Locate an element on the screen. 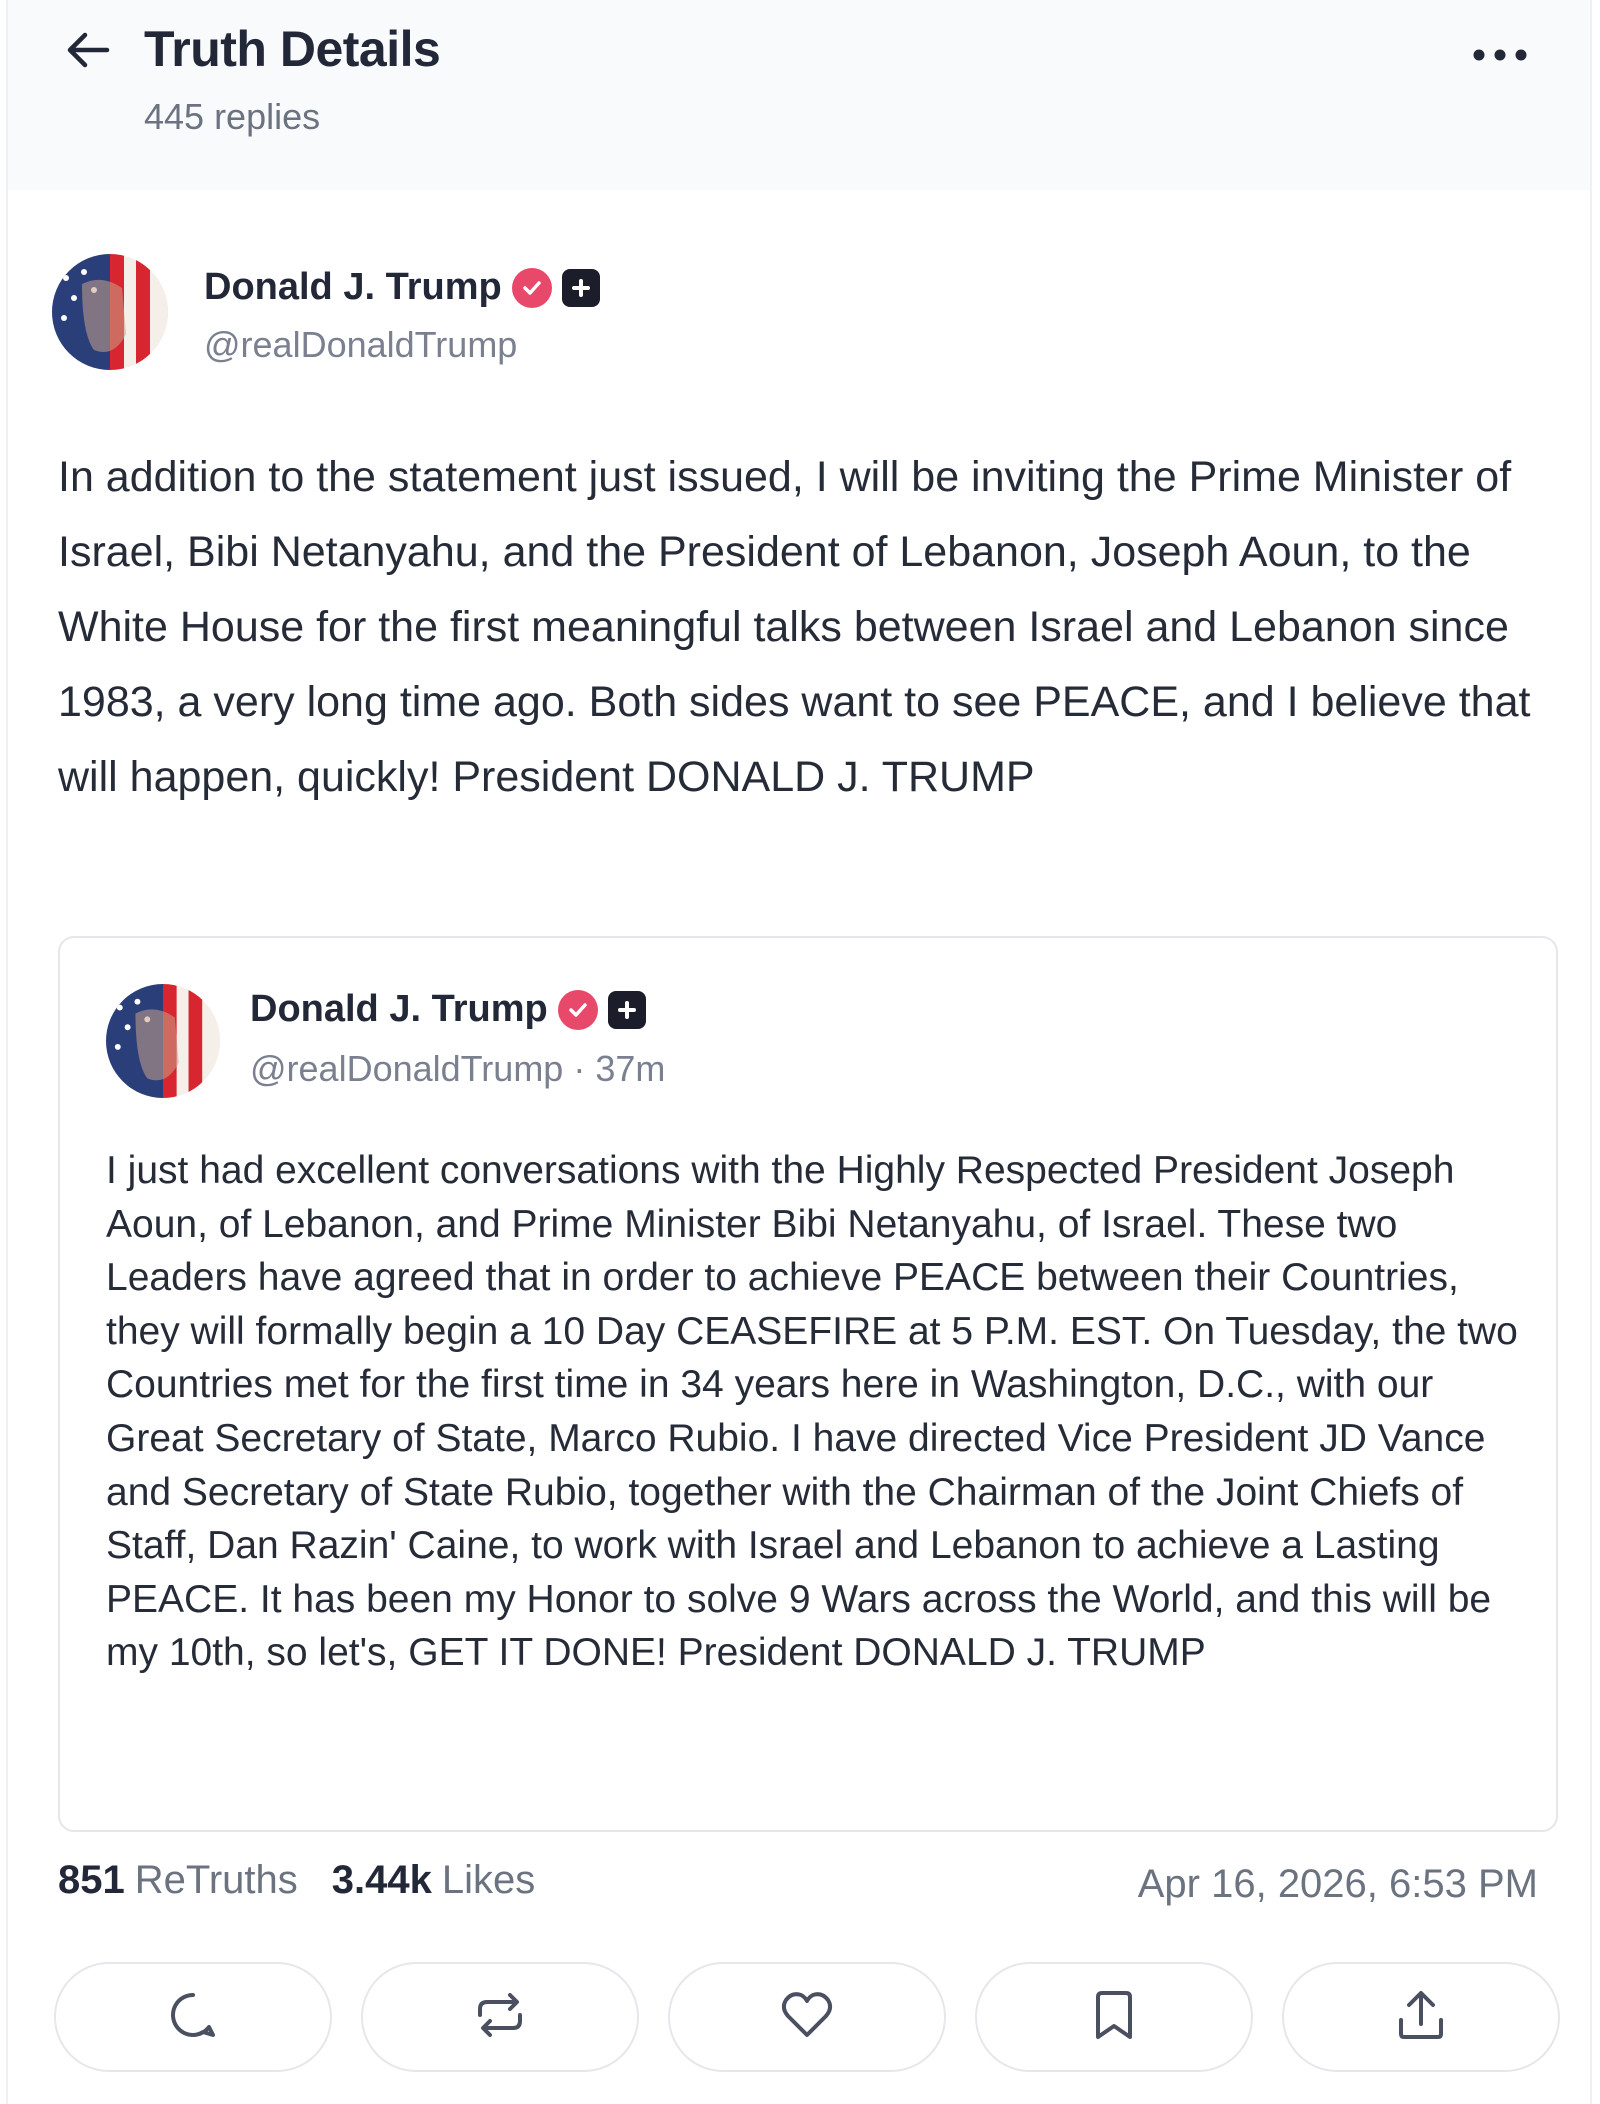 The height and width of the screenshot is (2104, 1600). author-name: Donald J. Trump is located at coordinates (402, 287).